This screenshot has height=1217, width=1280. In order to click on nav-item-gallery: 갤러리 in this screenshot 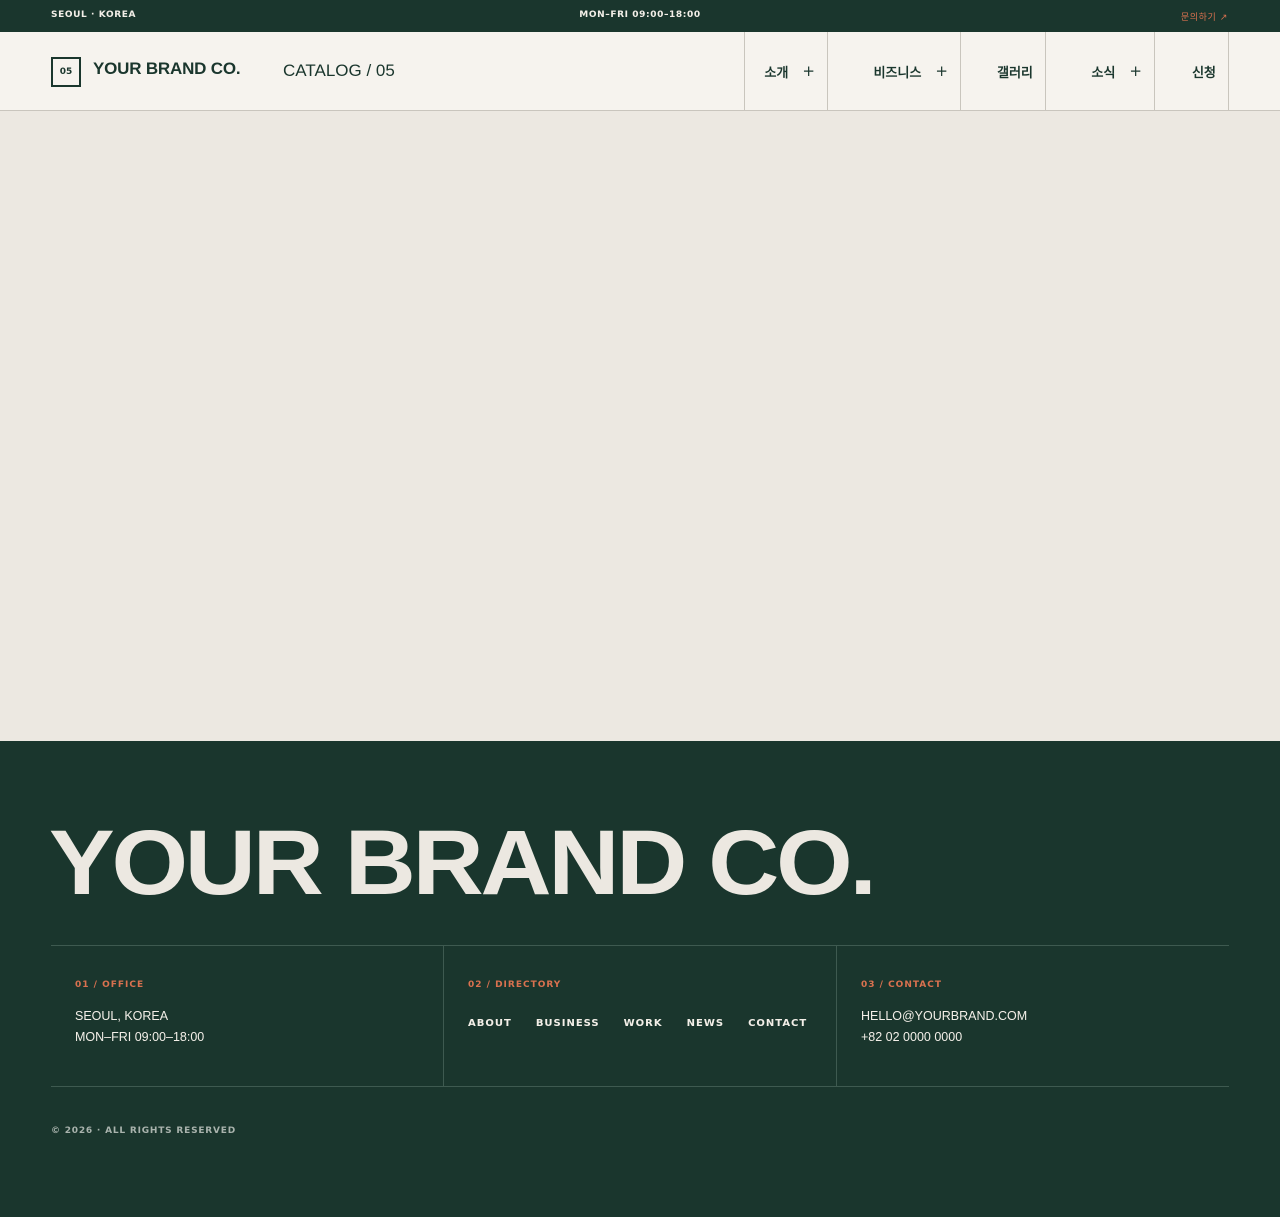, I will do `click(1003, 71)`.